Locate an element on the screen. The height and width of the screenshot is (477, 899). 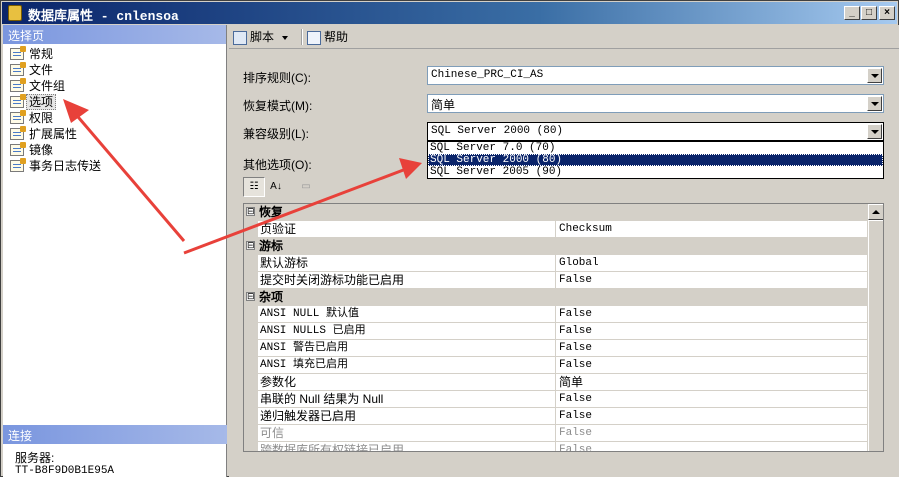
close-button: × is located at coordinates (887, 13).